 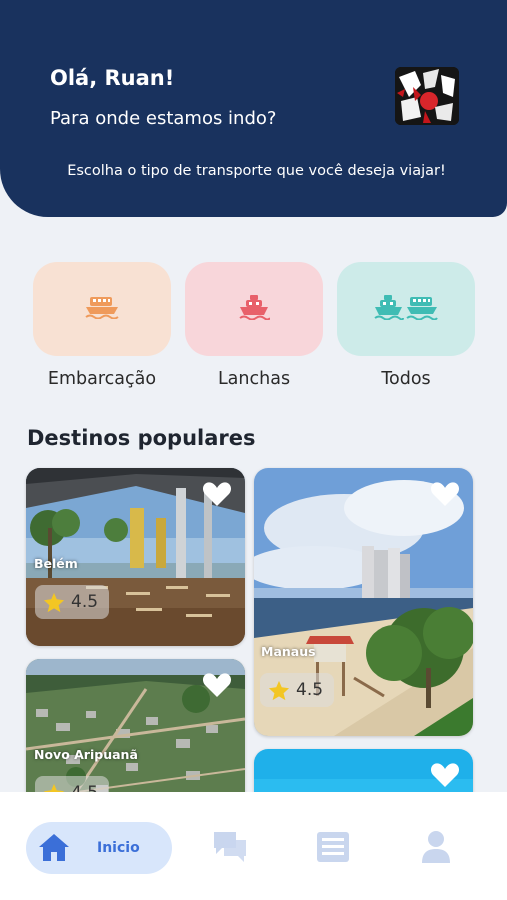 What do you see at coordinates (141, 438) in the screenshot?
I see `popular-destinations-title: Destinos populares` at bounding box center [141, 438].